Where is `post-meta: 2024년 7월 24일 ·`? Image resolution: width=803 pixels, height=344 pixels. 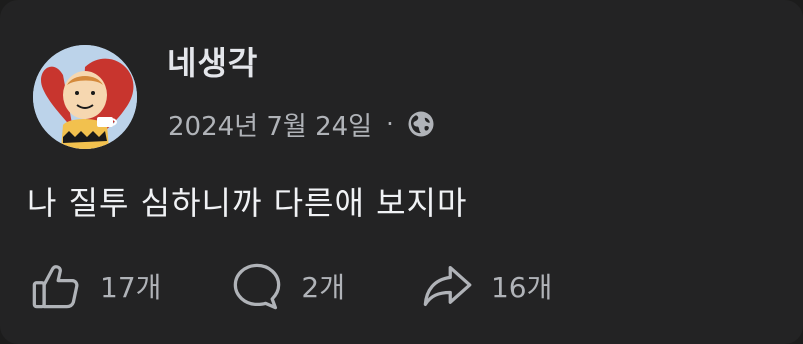 post-meta: 2024년 7월 24일 · is located at coordinates (302, 124).